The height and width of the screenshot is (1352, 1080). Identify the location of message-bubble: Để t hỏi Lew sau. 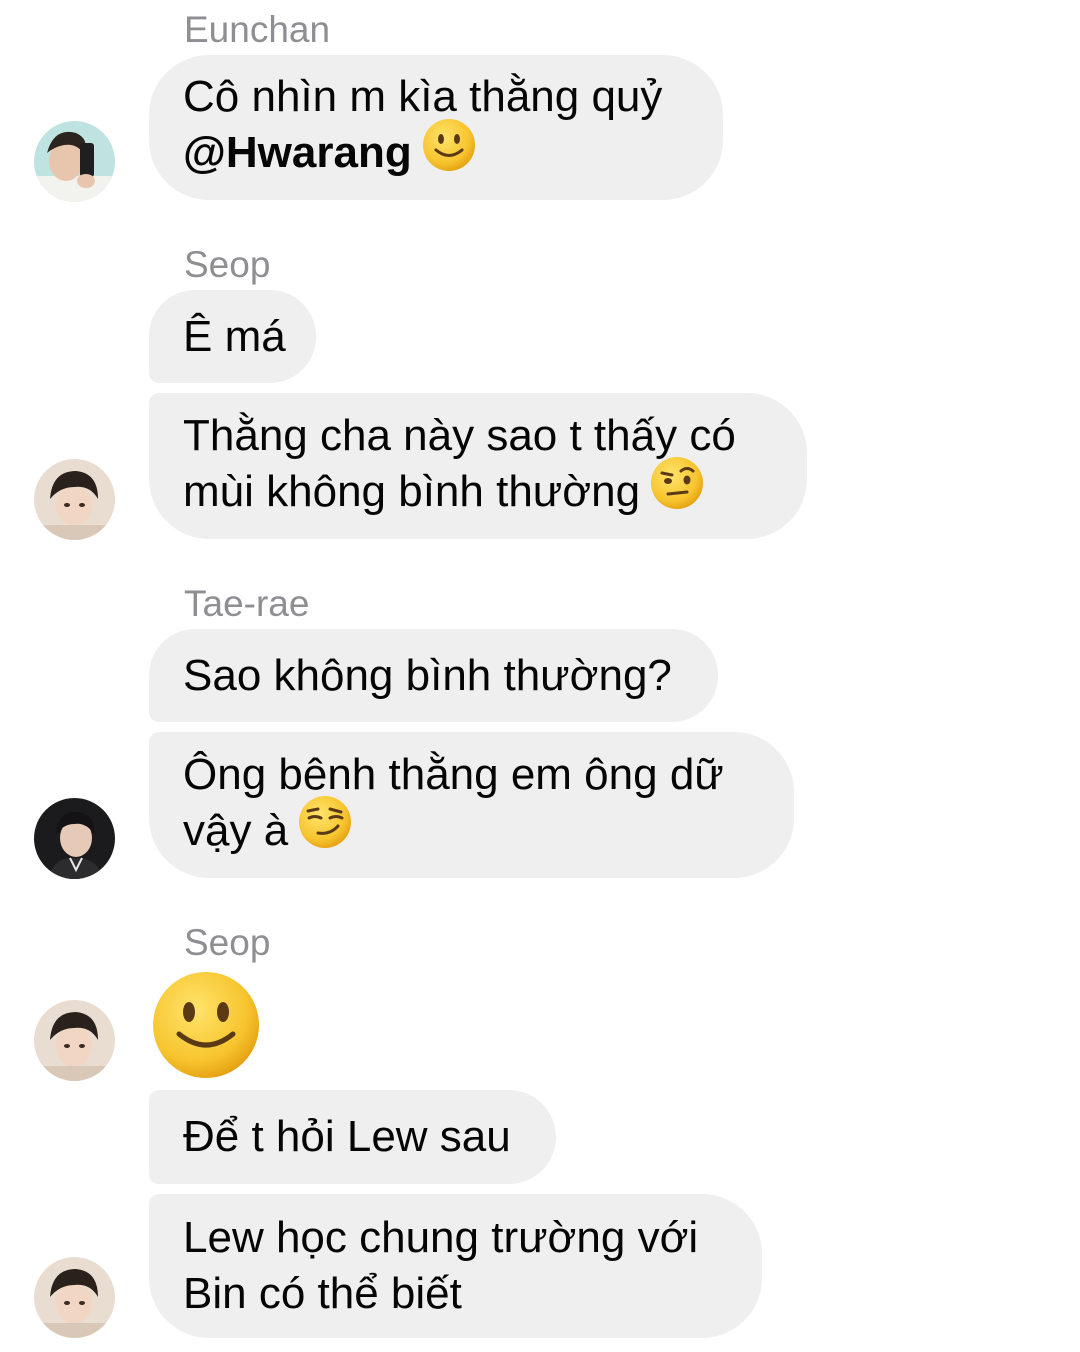
(352, 1137).